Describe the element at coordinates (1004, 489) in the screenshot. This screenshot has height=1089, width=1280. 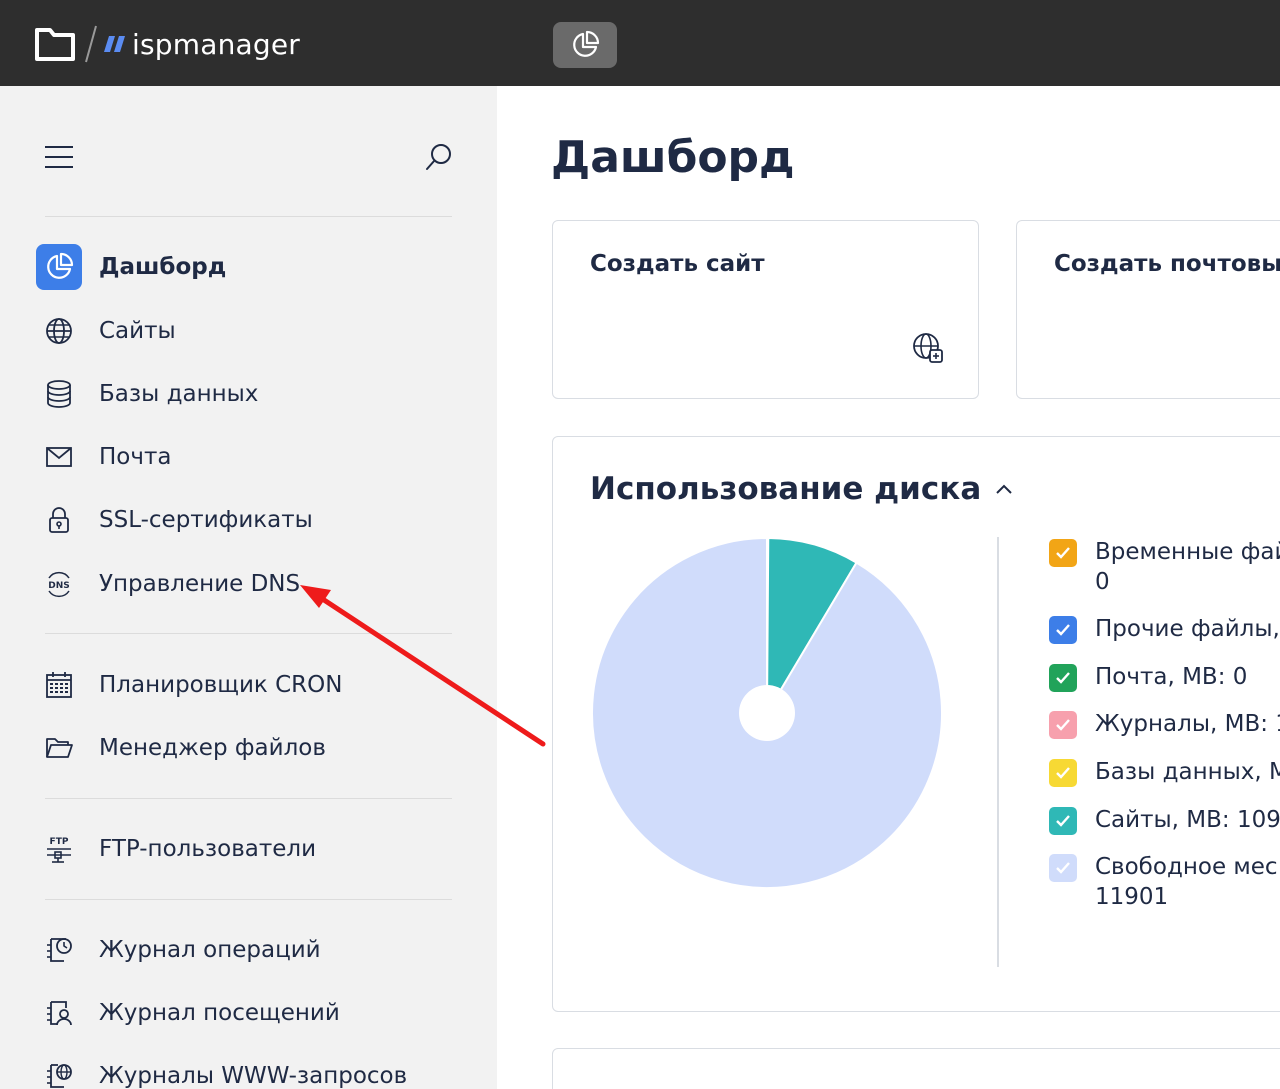
I see `chevron-up-icon` at that location.